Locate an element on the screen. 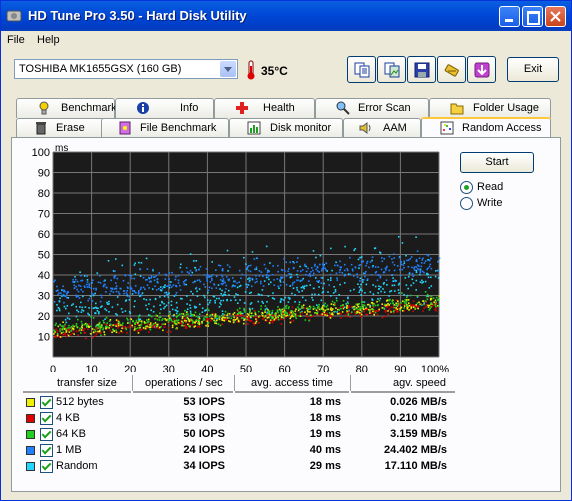 The height and width of the screenshot is (501, 572). download-button is located at coordinates (481, 69).